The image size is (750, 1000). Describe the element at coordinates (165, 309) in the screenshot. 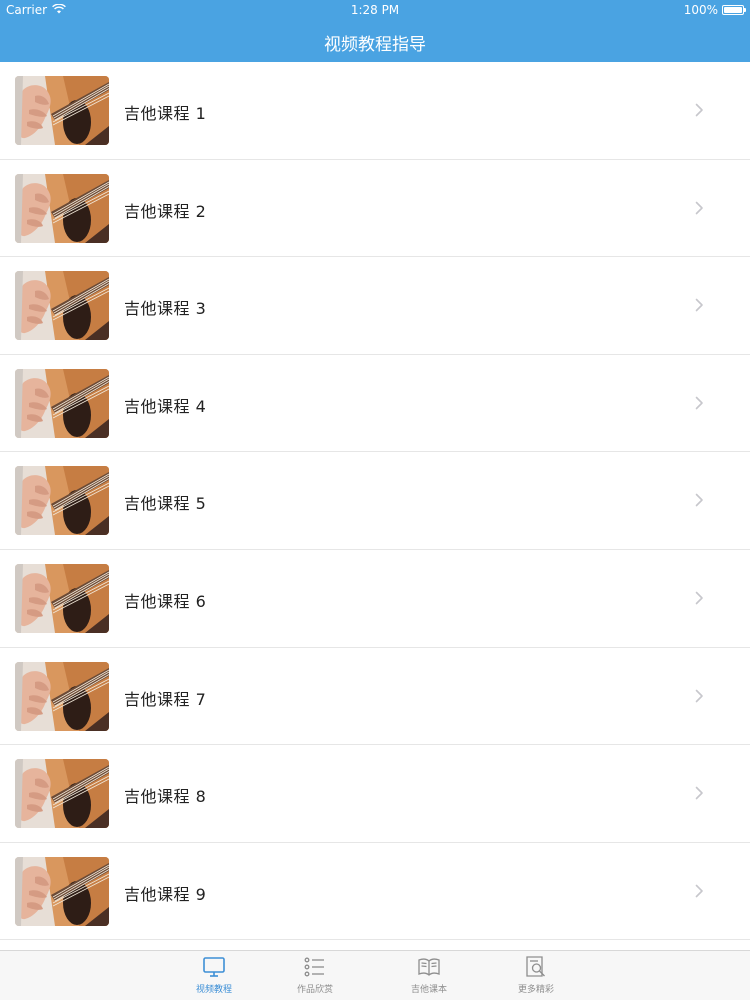

I see `list-item-label: 吉他课程 3` at that location.